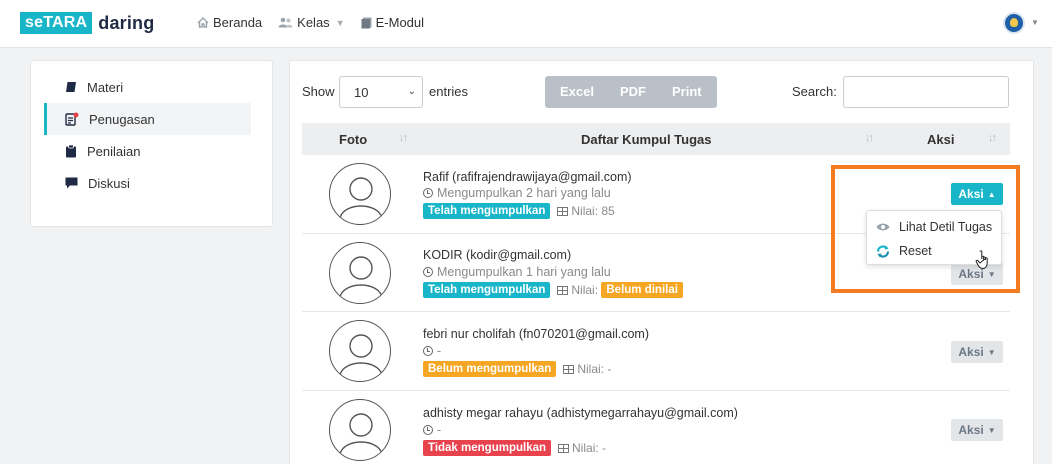  I want to click on print-button: Print, so click(687, 92).